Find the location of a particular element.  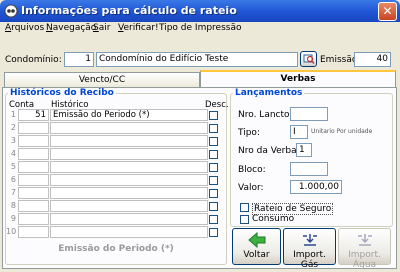

row-number: 10 is located at coordinates (11, 231).